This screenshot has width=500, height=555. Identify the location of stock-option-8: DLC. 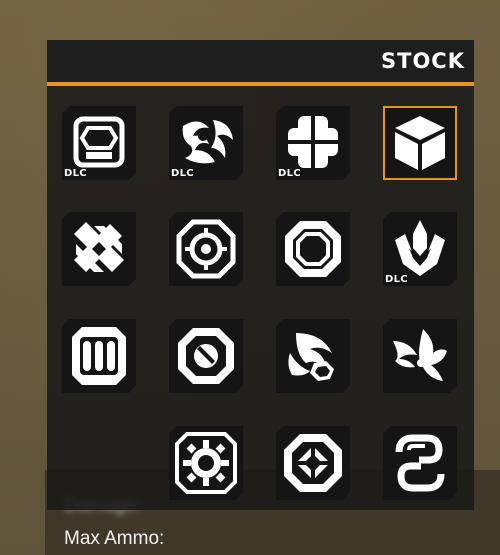
(420, 249).